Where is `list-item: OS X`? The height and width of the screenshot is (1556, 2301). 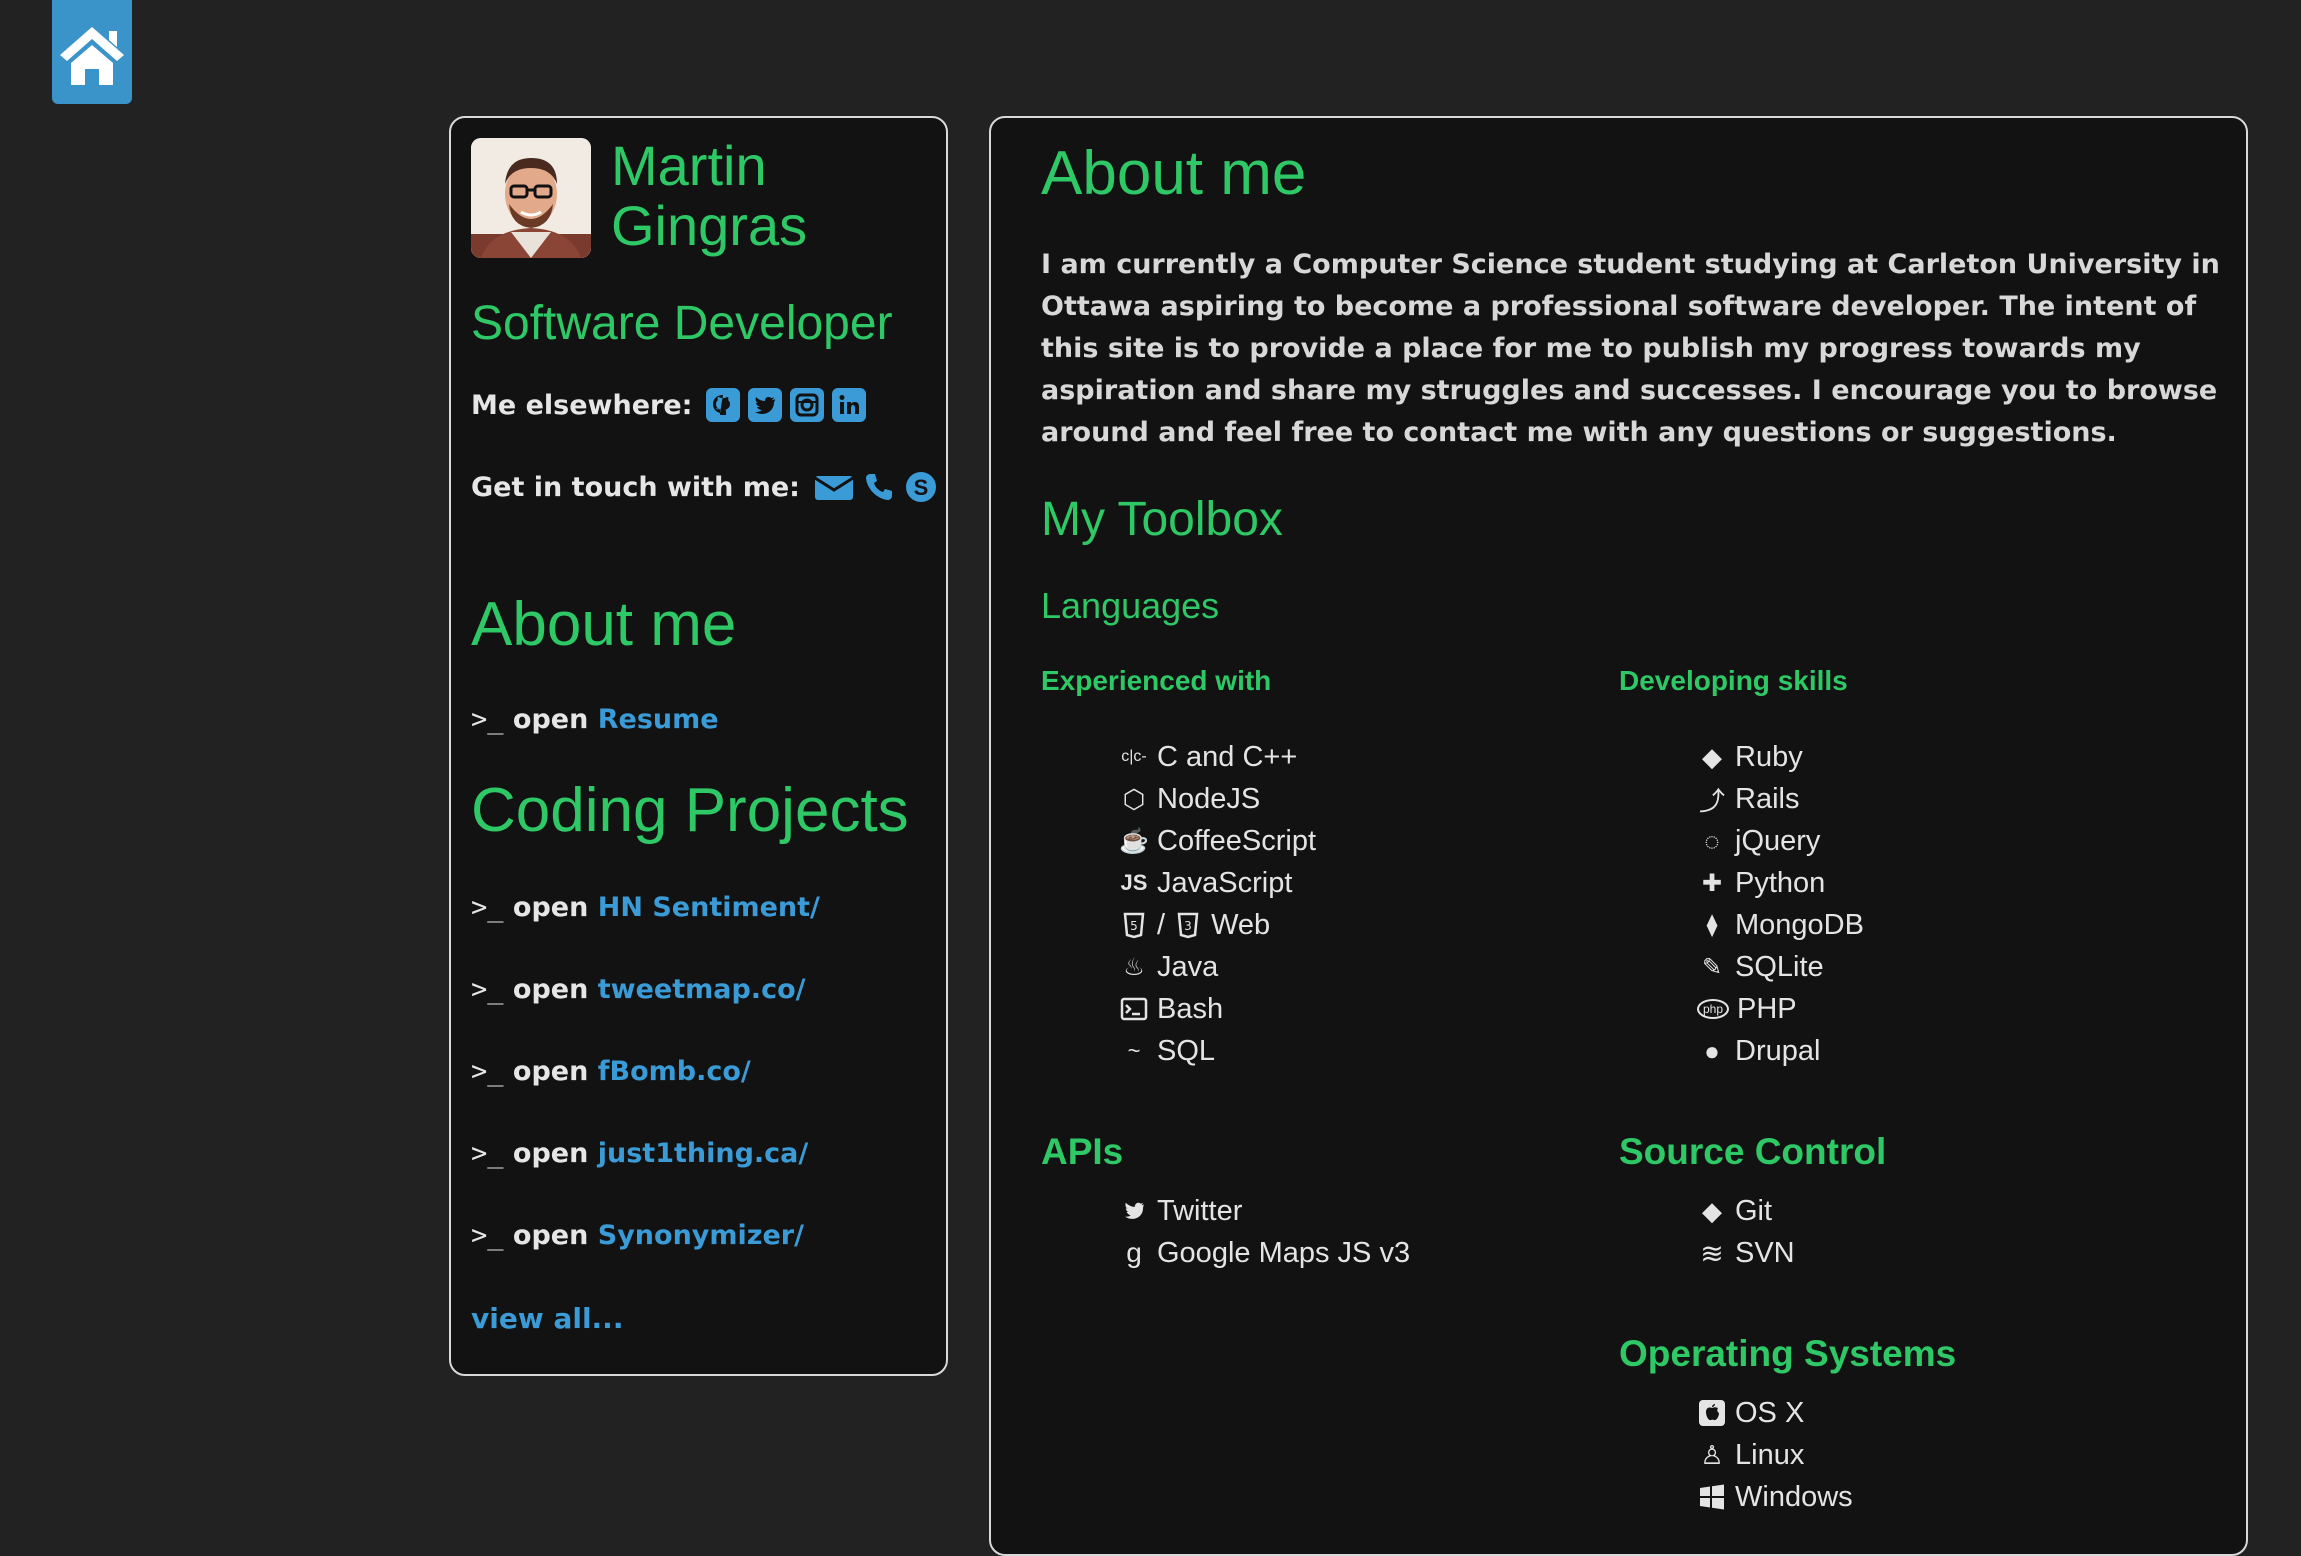 list-item: OS X is located at coordinates (1775, 1413).